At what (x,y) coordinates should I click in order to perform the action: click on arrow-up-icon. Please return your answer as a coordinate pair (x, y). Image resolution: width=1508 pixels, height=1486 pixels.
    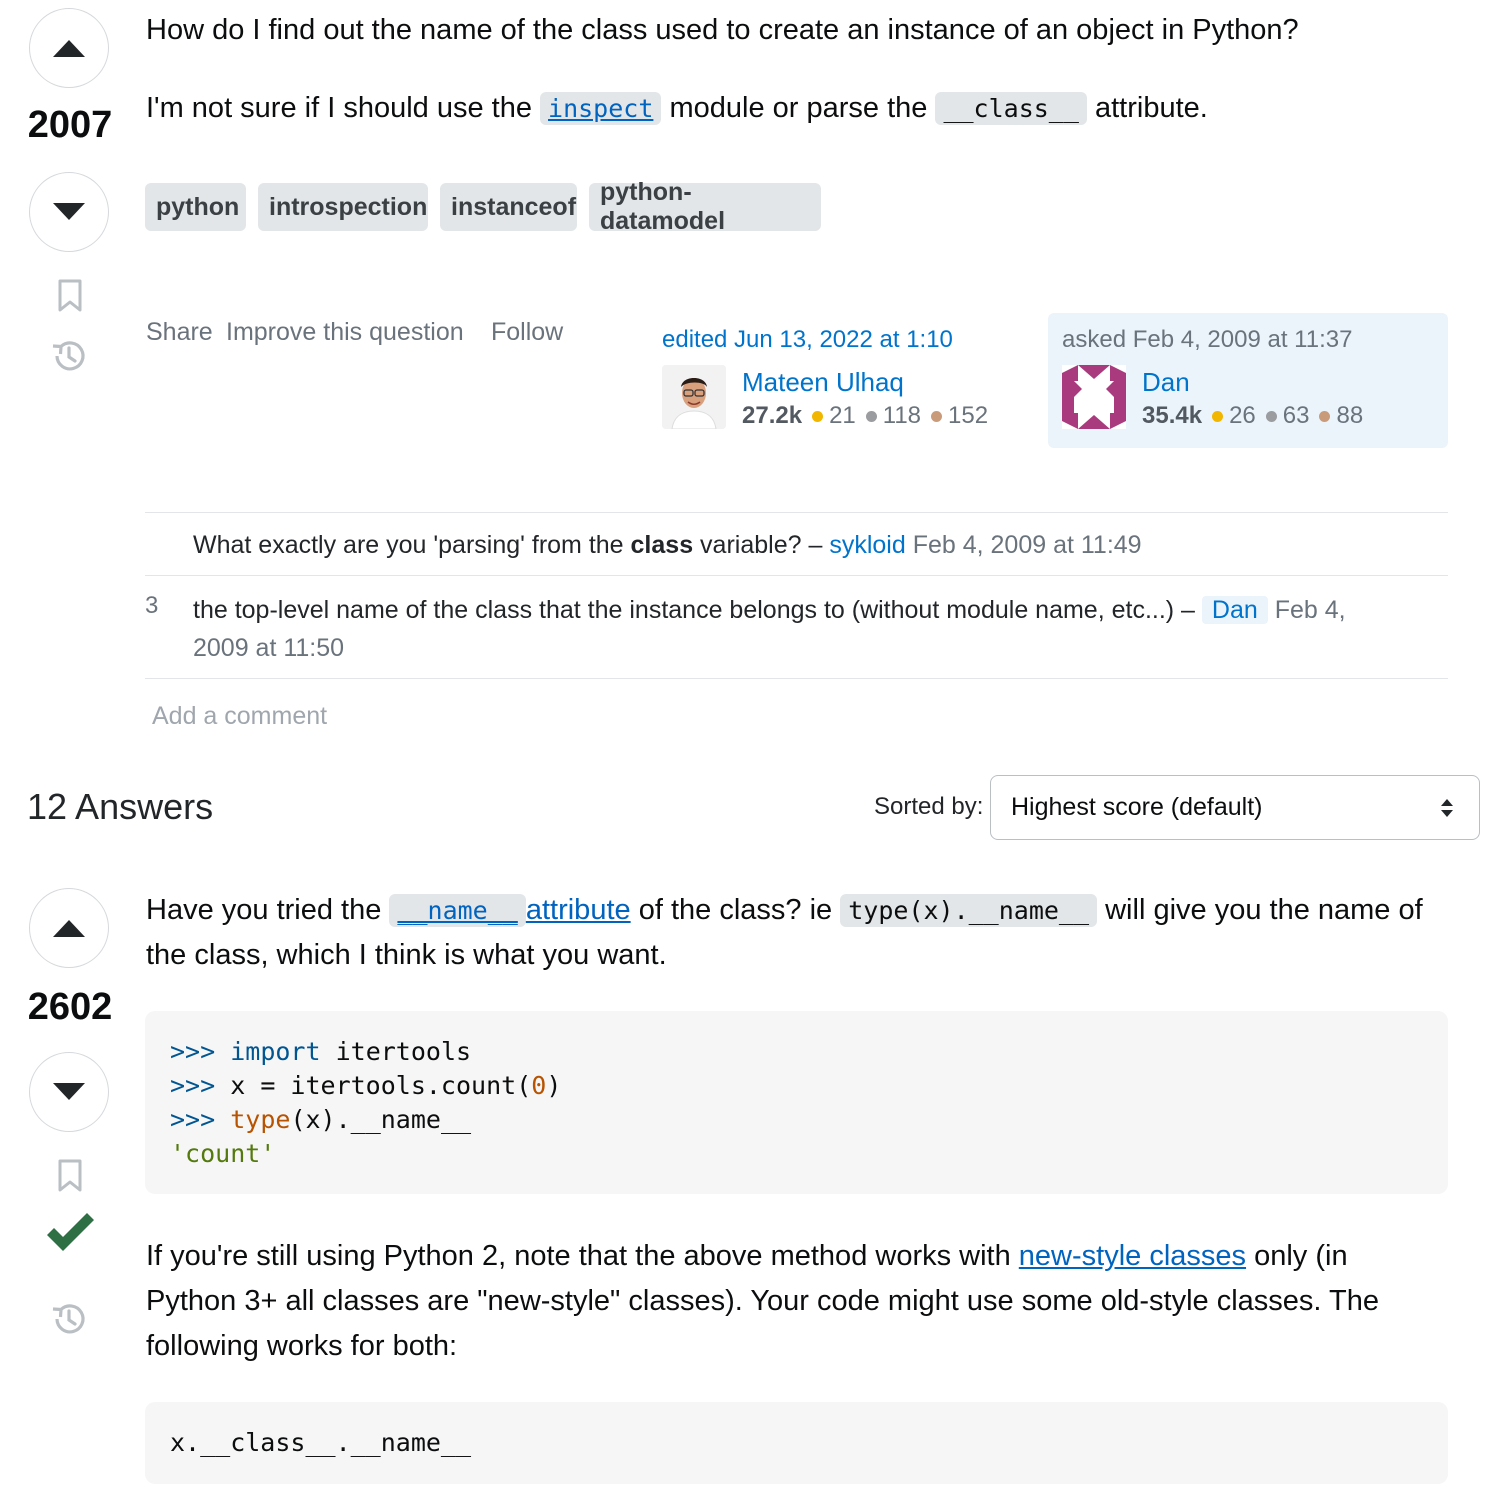
    Looking at the image, I should click on (69, 928).